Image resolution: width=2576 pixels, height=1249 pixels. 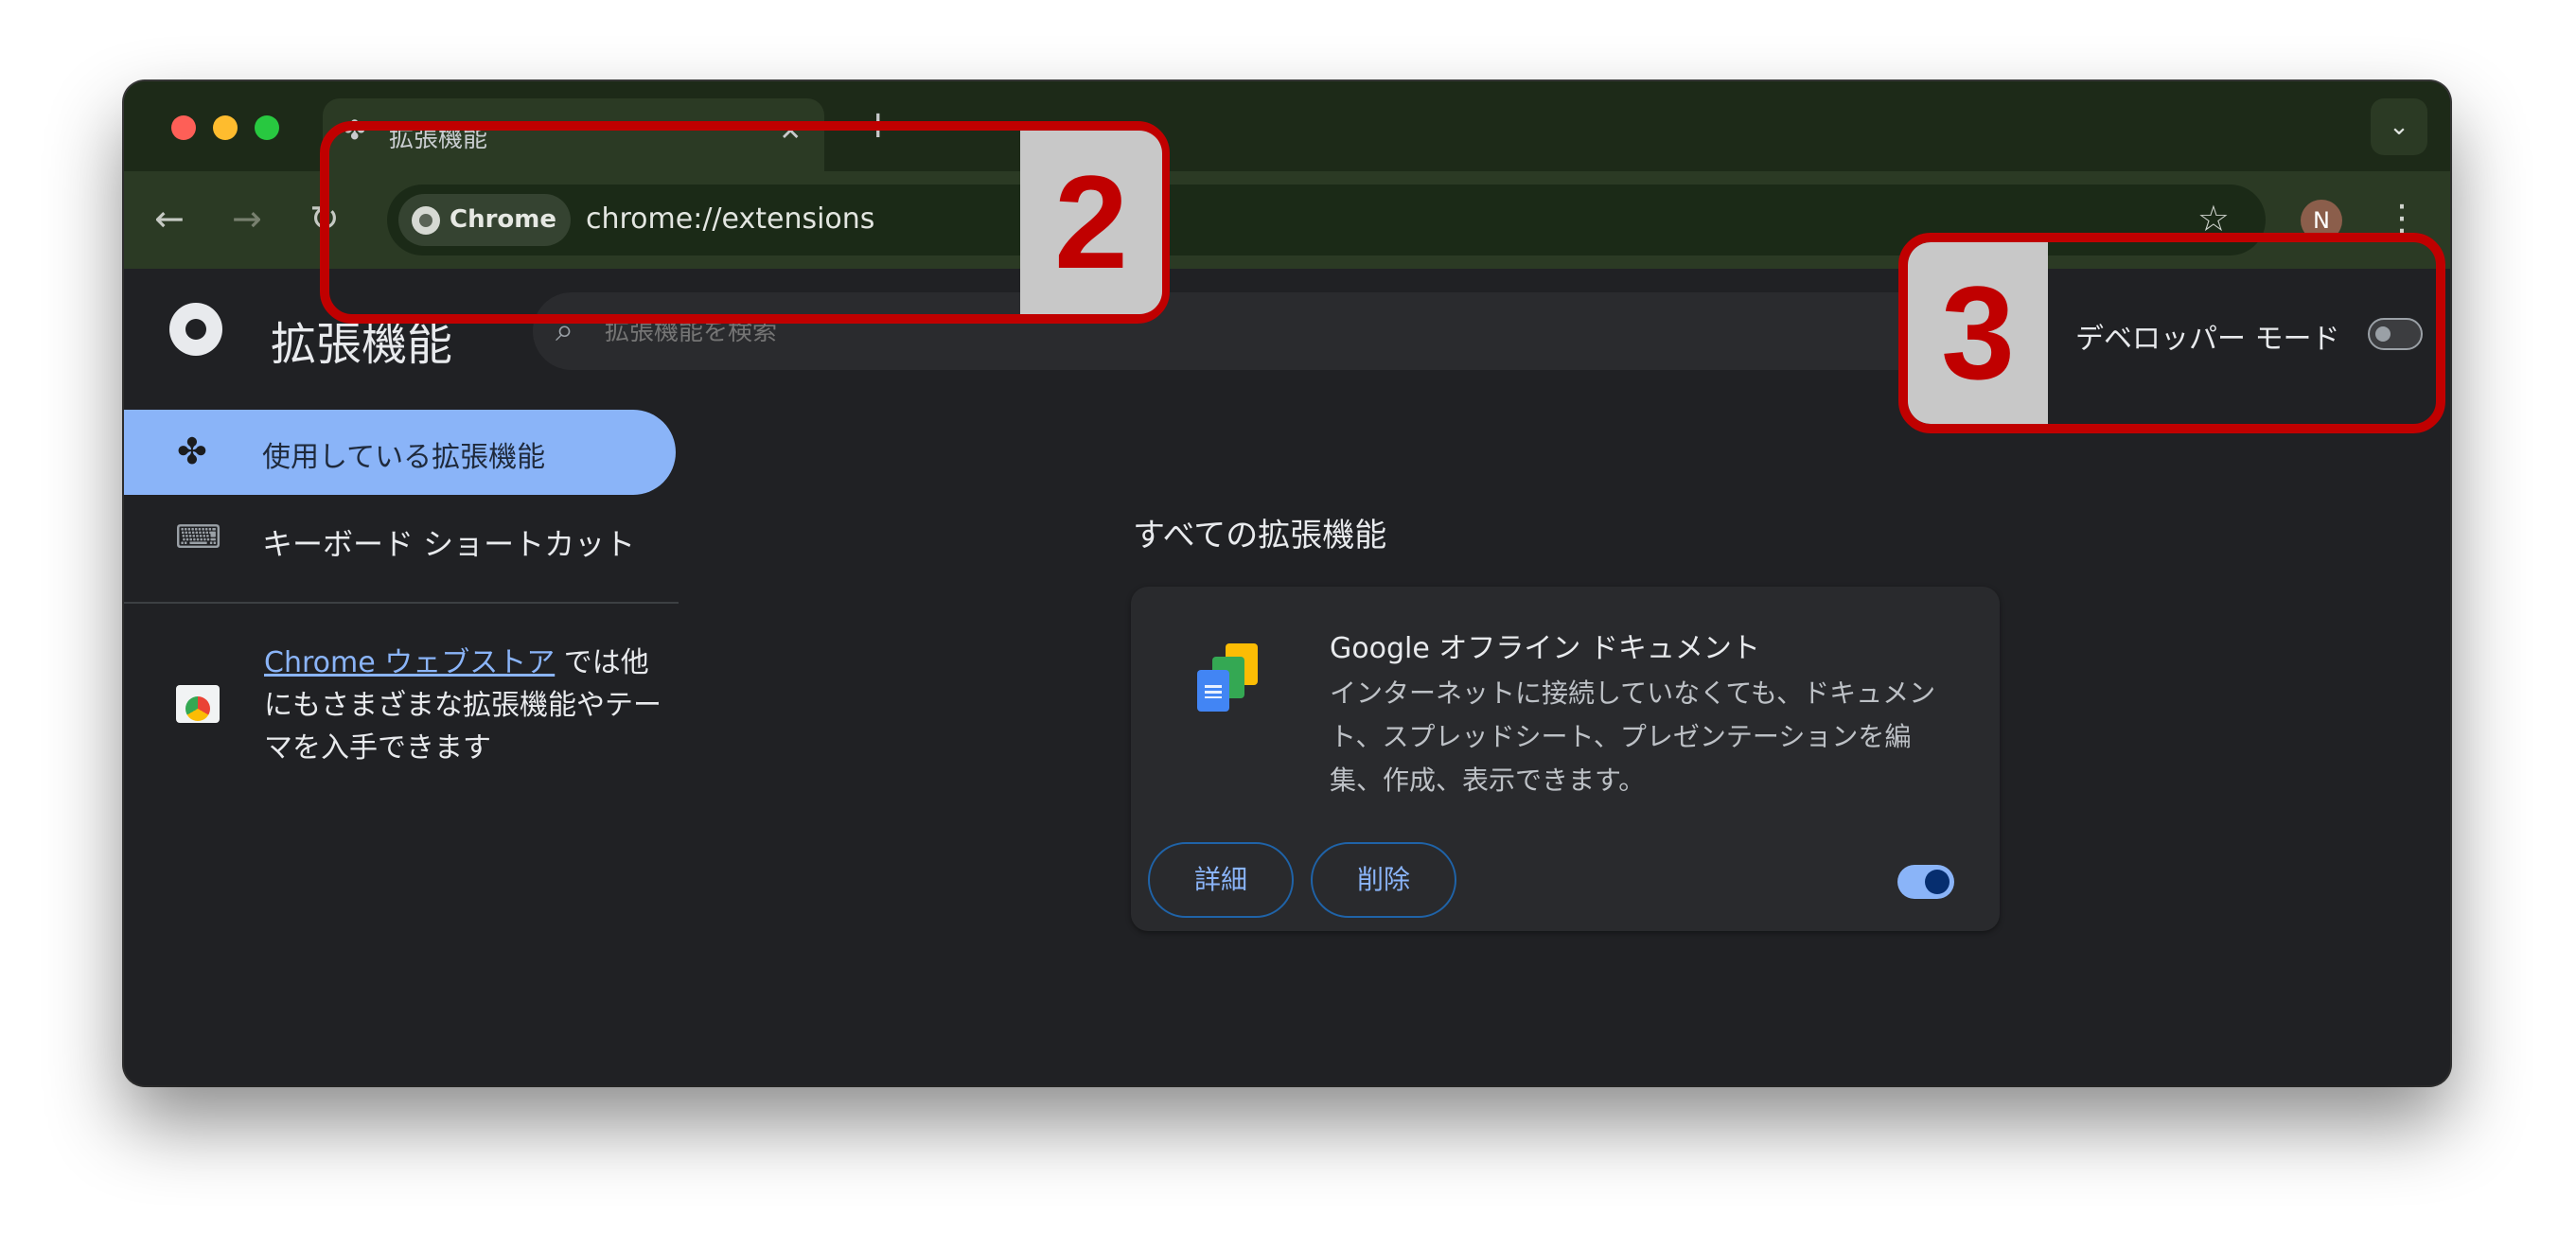 I want to click on sidebar-item-label: 使用している拡張機能, so click(x=404, y=457).